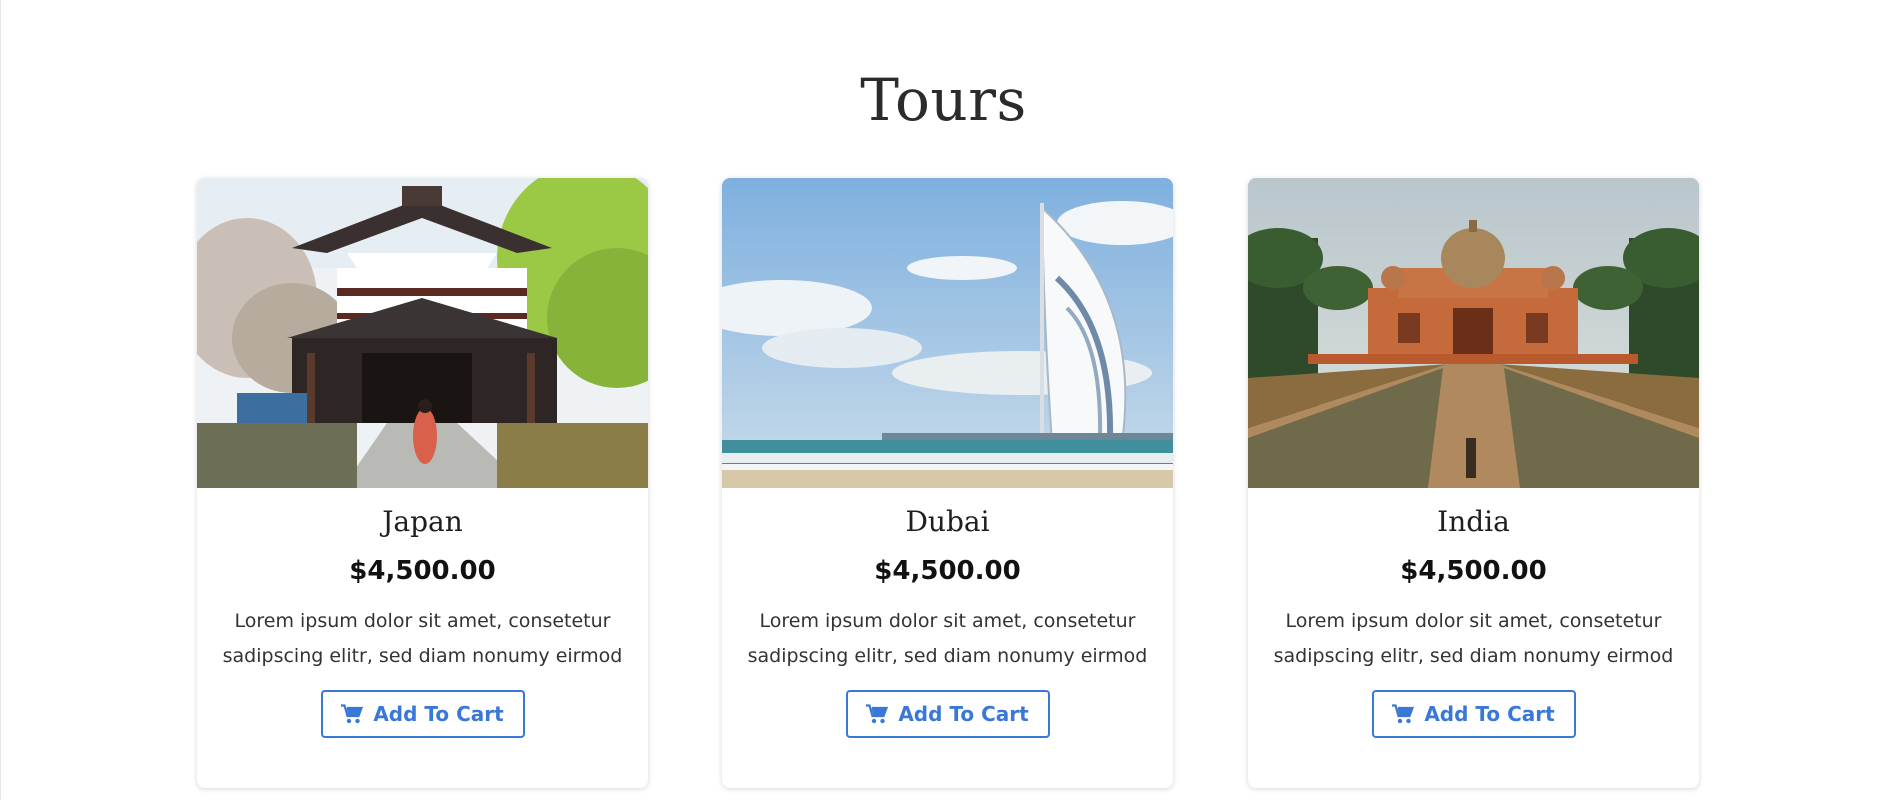  What do you see at coordinates (422, 521) in the screenshot?
I see `tour-destination-name: Japan` at bounding box center [422, 521].